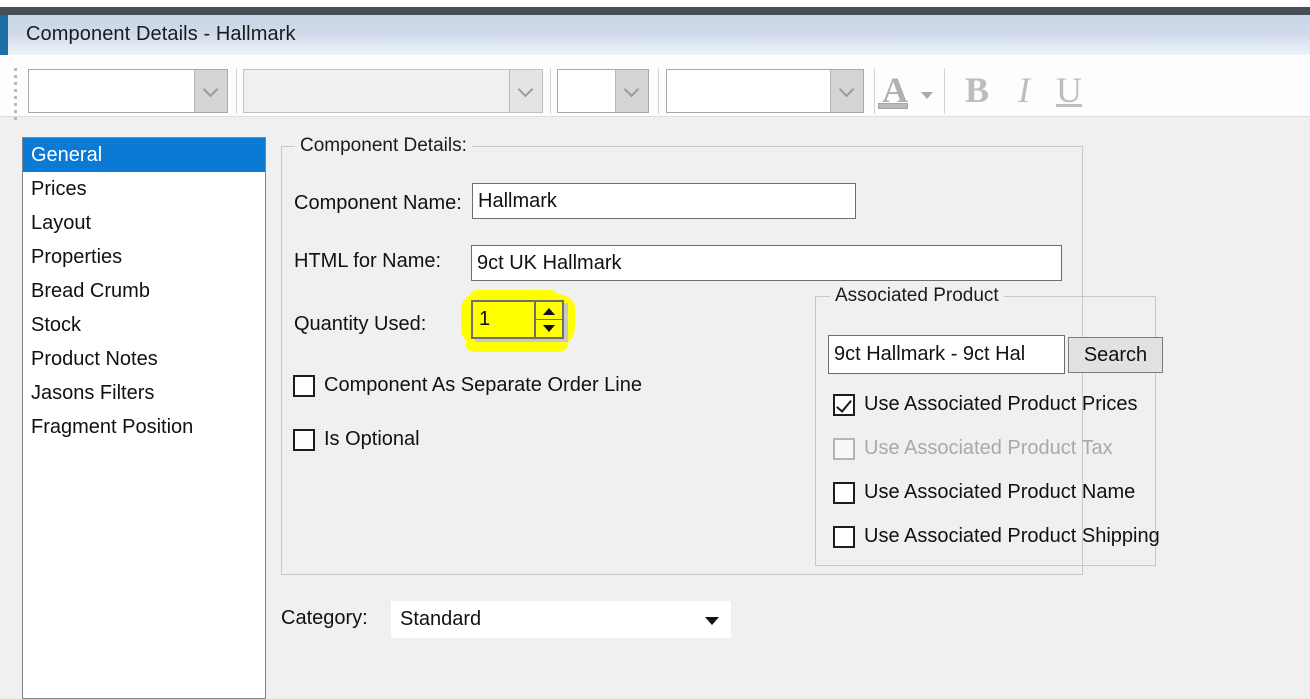 The image size is (1310, 699). I want to click on use-associated-product-shipping-label: Use Associated Product Shipping, so click(1012, 536).